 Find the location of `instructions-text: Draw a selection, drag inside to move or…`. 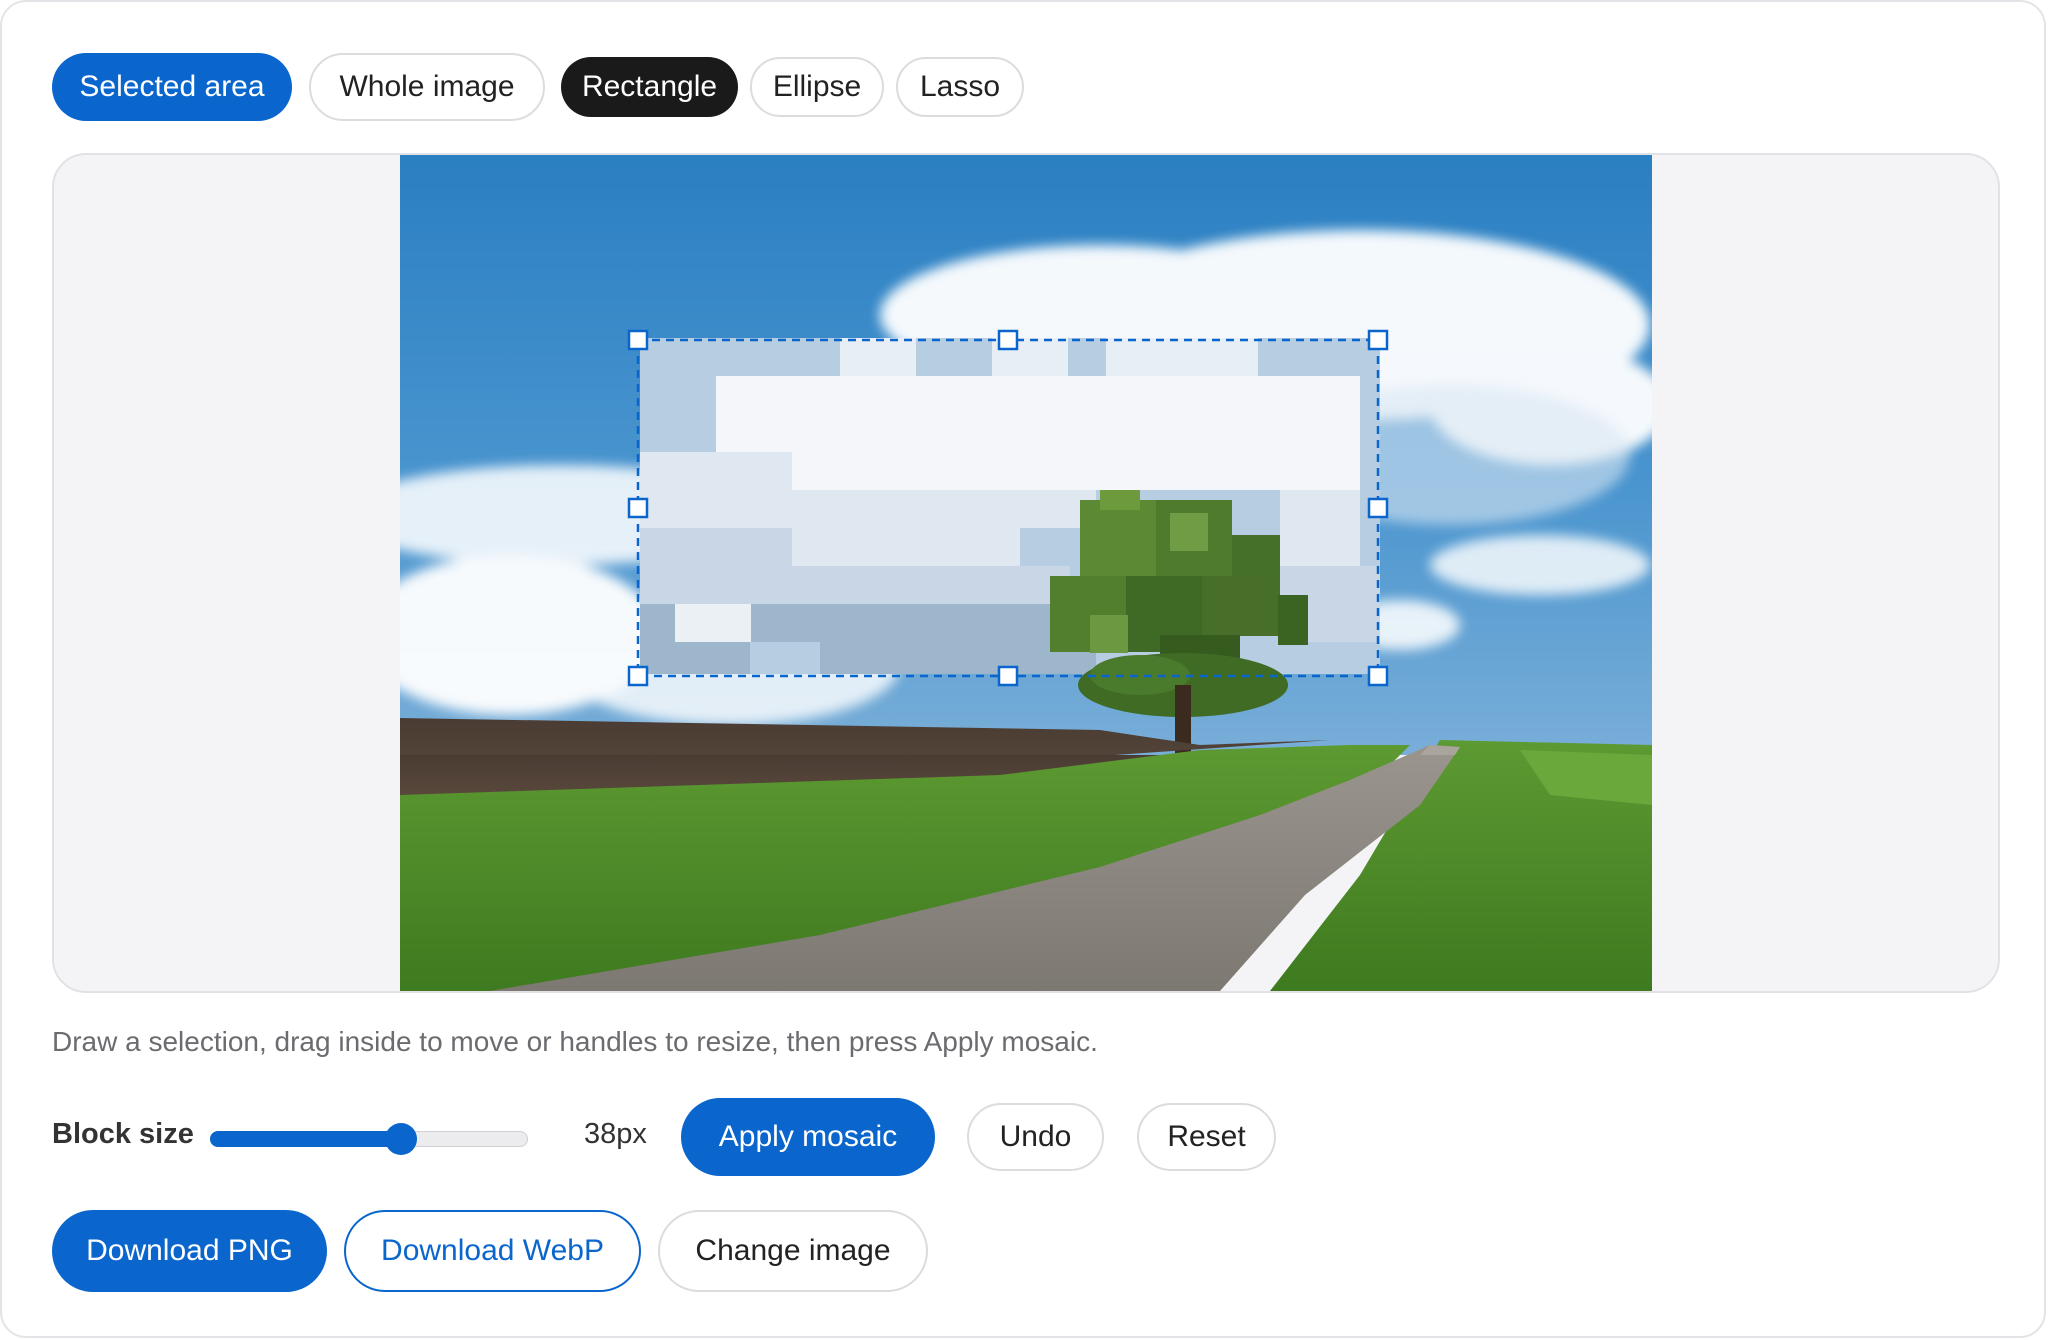

instructions-text: Draw a selection, drag inside to move or… is located at coordinates (575, 1041).